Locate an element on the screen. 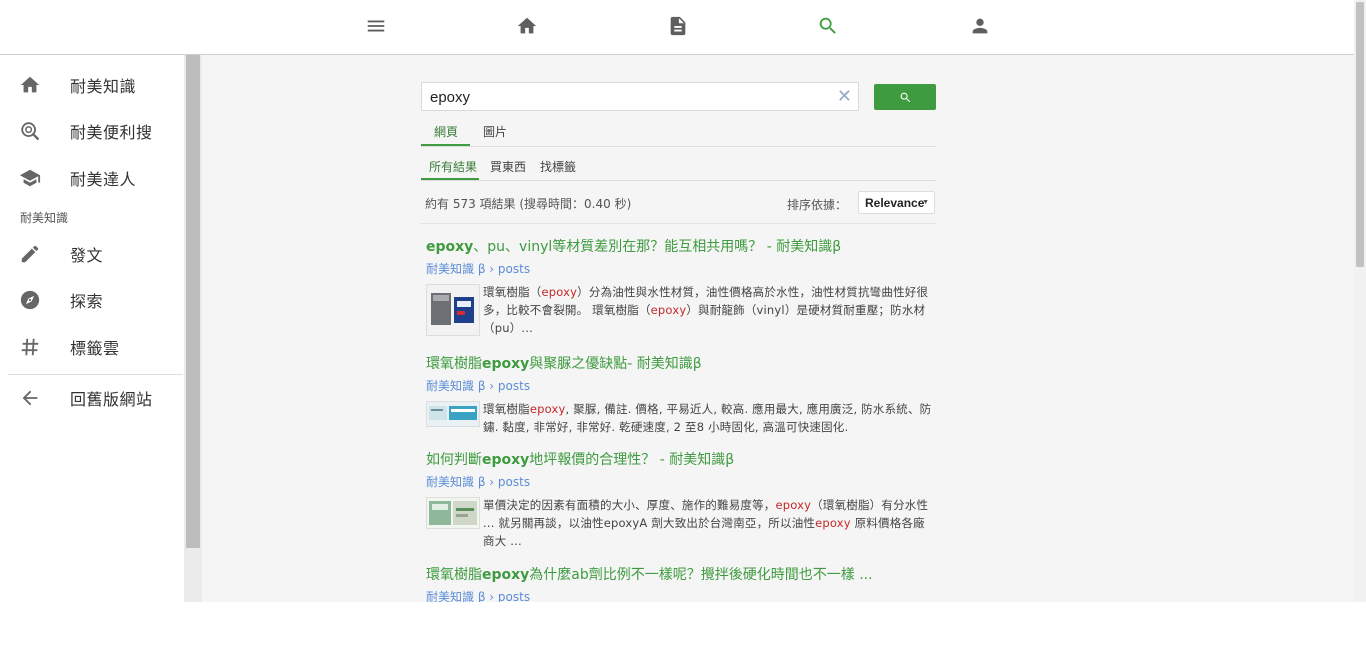 The width and height of the screenshot is (1366, 646). search-globe-icon is located at coordinates (30, 131).